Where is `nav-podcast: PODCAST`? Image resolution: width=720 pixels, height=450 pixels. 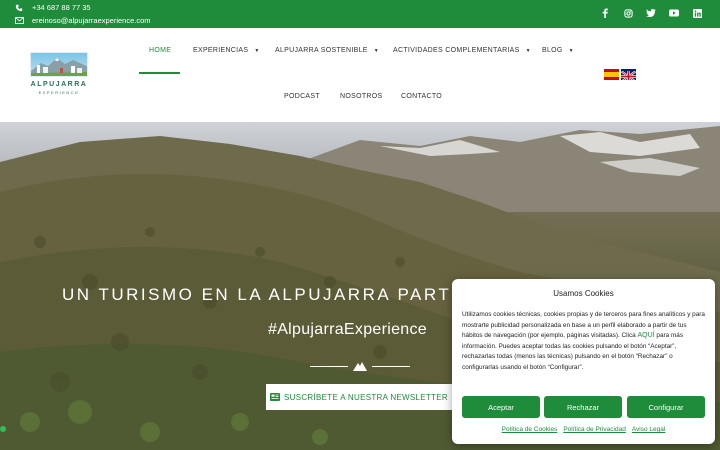 nav-podcast: PODCAST is located at coordinates (302, 96).